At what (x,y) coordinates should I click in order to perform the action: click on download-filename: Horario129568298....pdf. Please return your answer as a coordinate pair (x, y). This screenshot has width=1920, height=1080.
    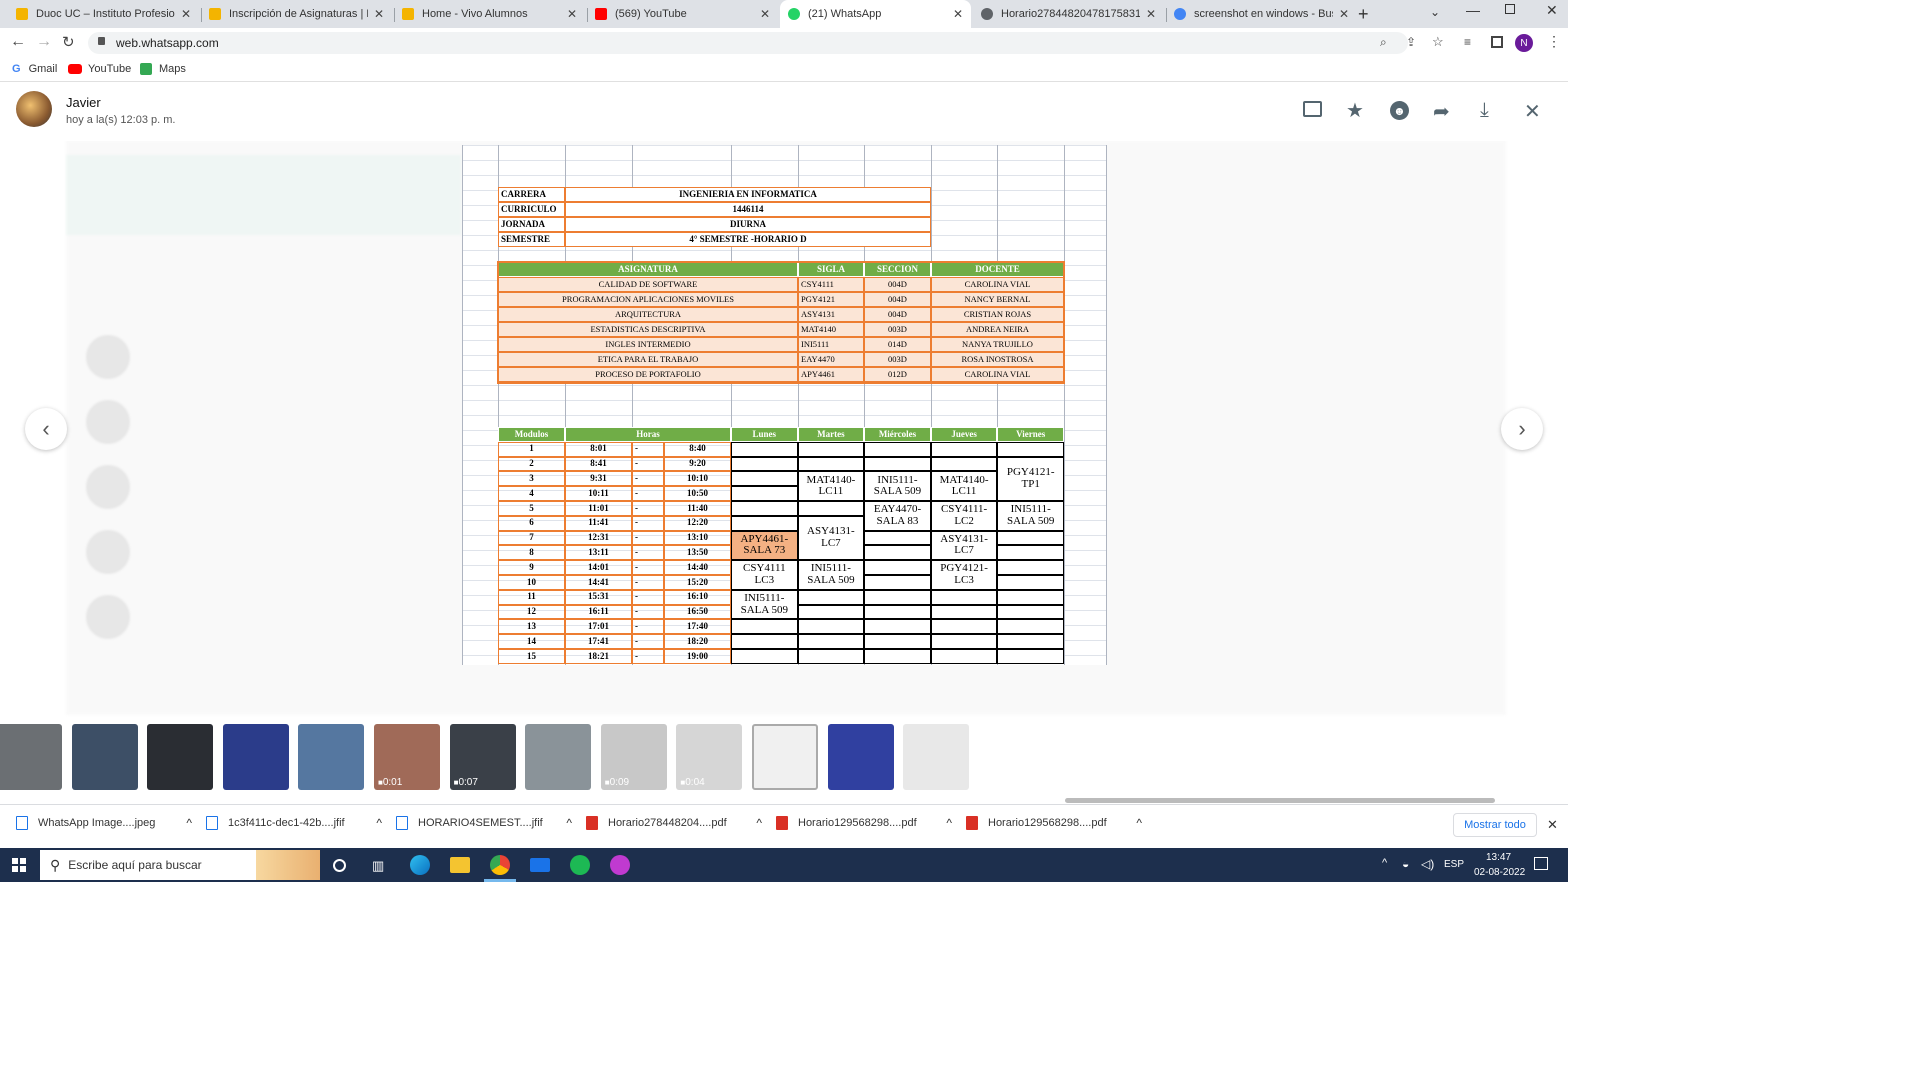
    Looking at the image, I should click on (1047, 823).